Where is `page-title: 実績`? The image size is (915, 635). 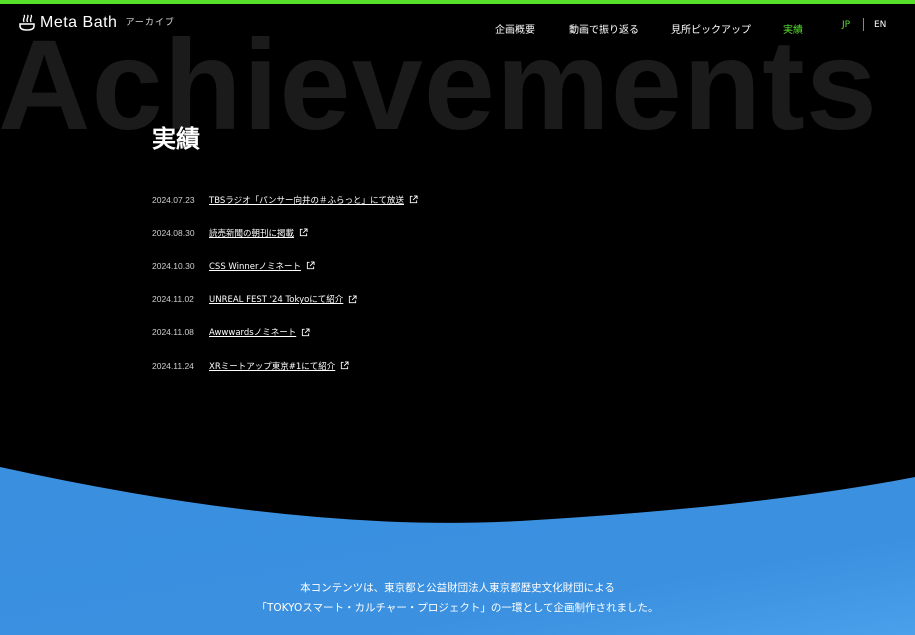
page-title: 実績 is located at coordinates (176, 139).